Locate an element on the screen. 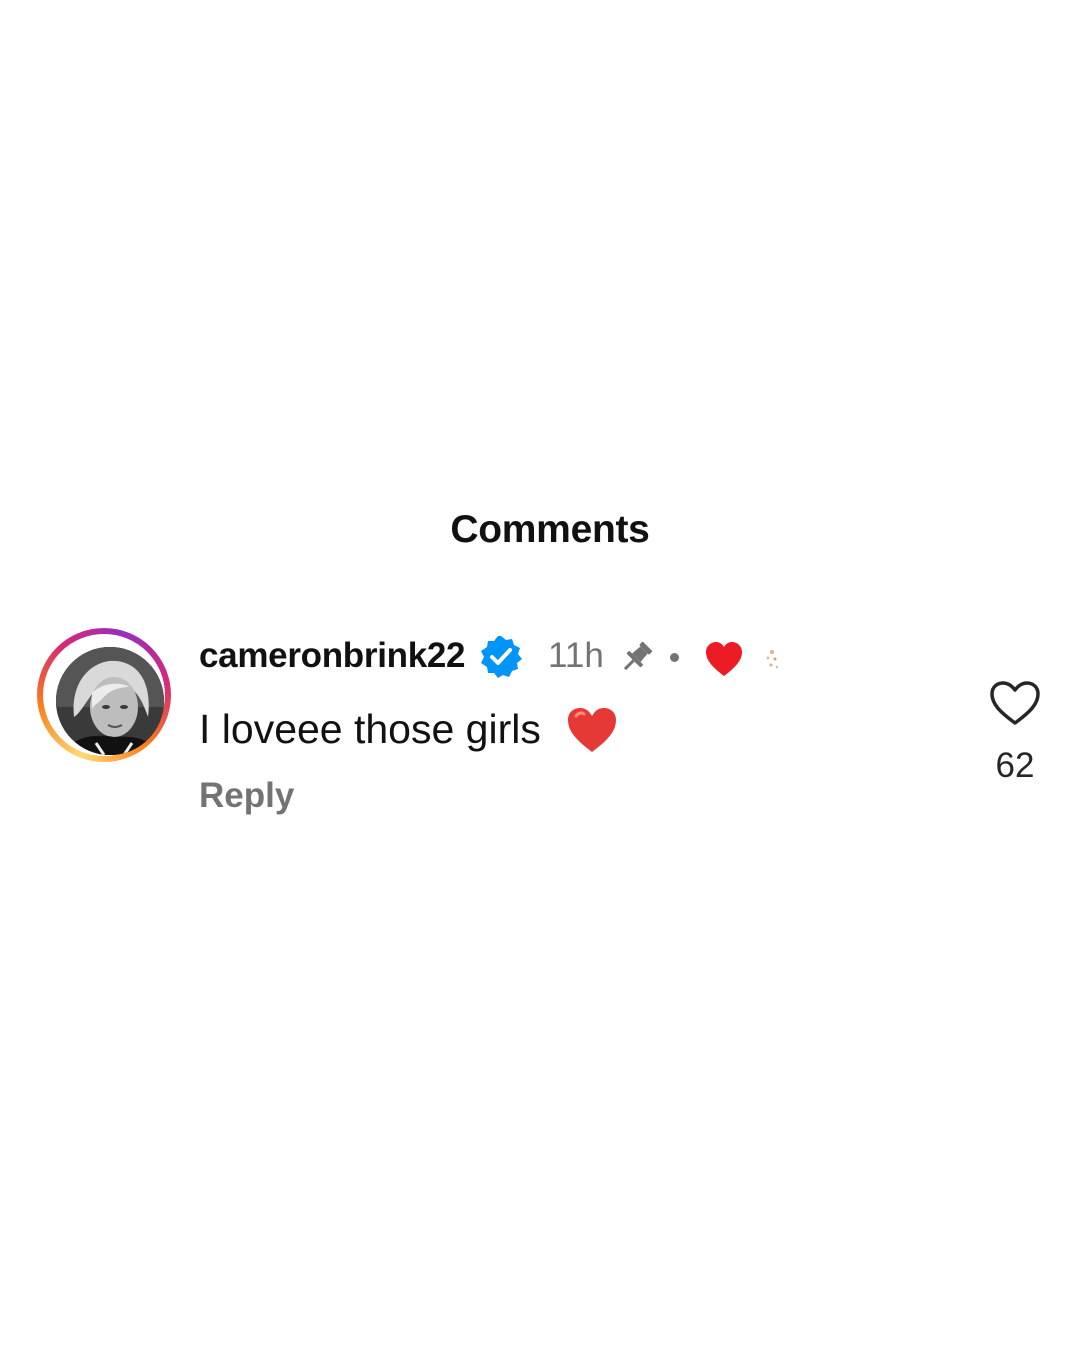 This screenshot has width=1080, height=1350. reply-button: Reply is located at coordinates (246, 796).